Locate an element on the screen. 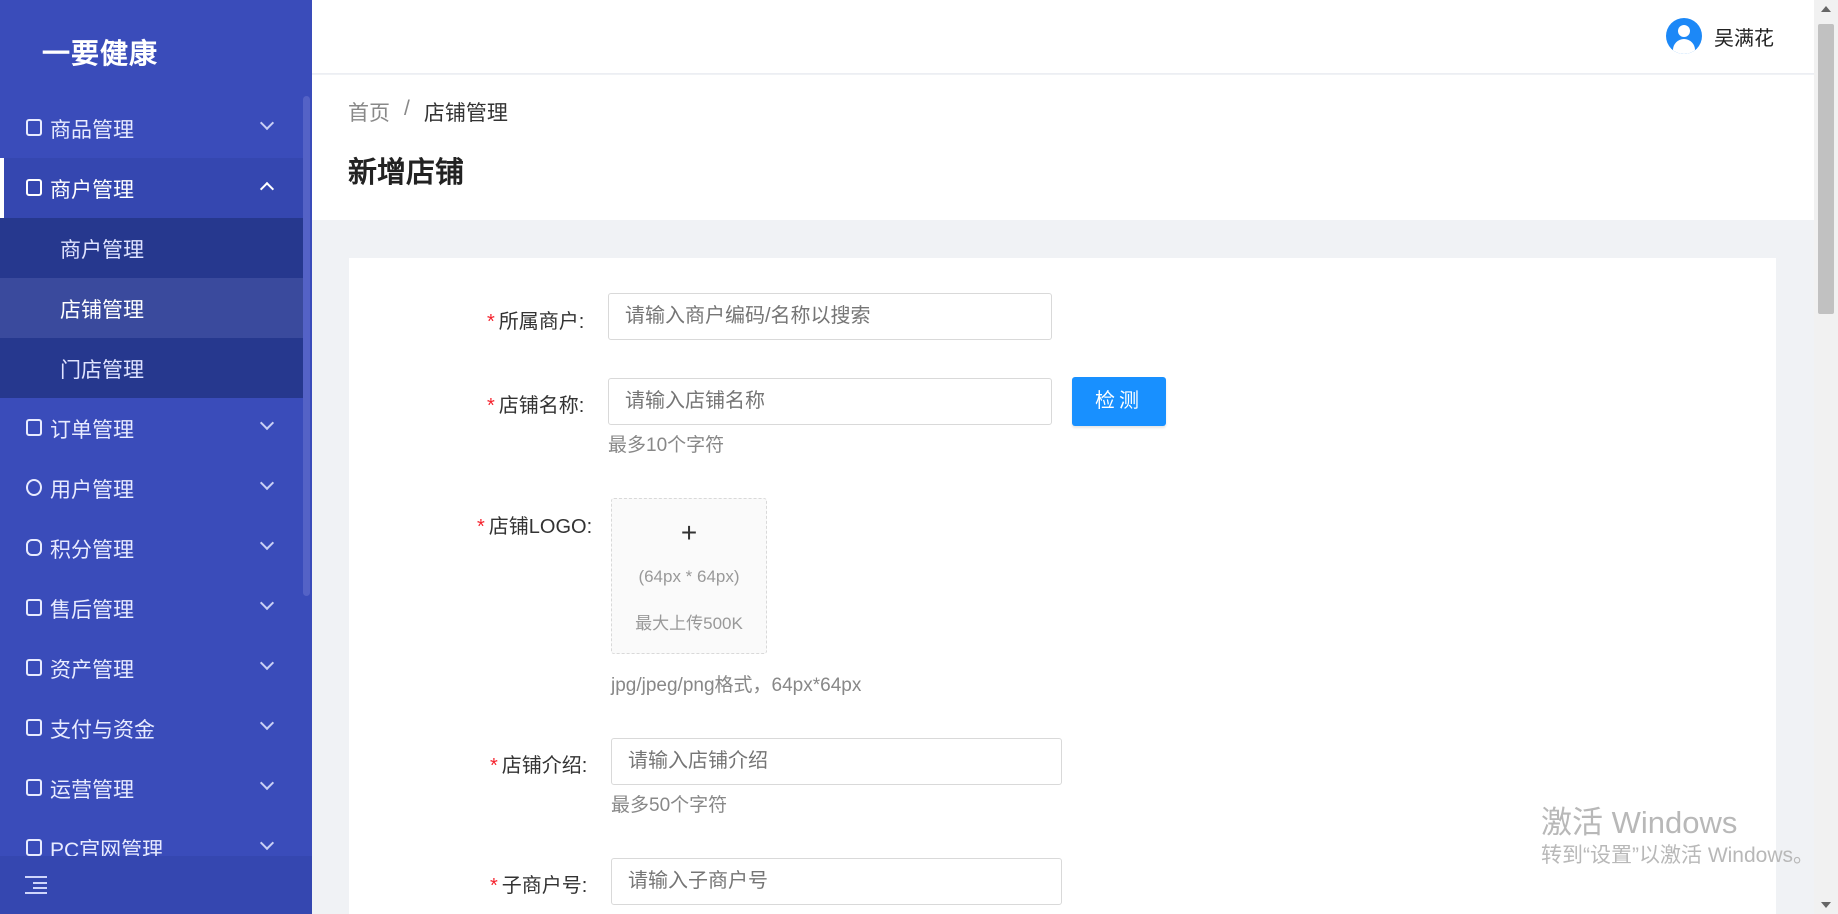  aftersales-icon is located at coordinates (34, 607).